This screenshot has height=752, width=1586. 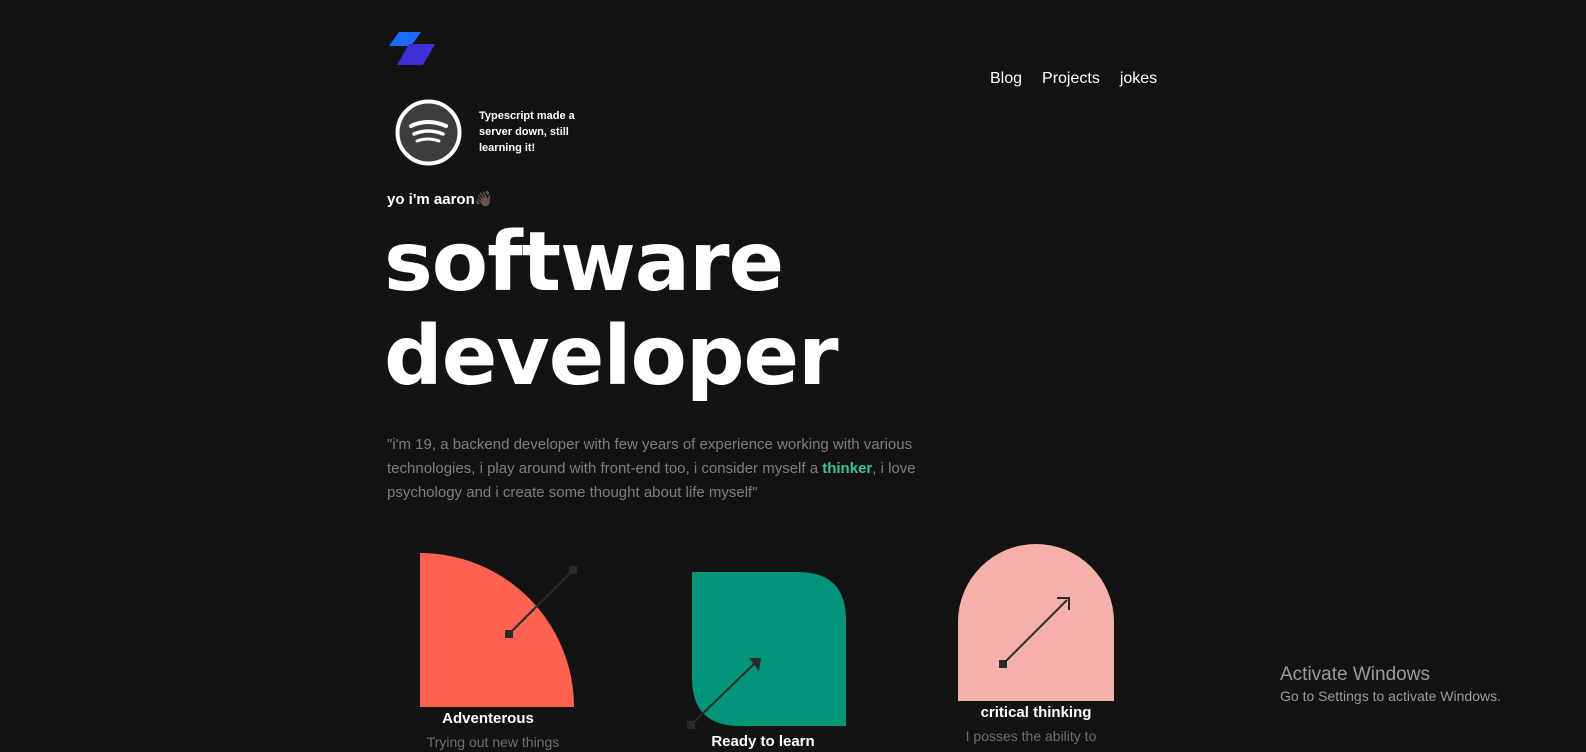 I want to click on bio-highlight: thinker, so click(x=847, y=468).